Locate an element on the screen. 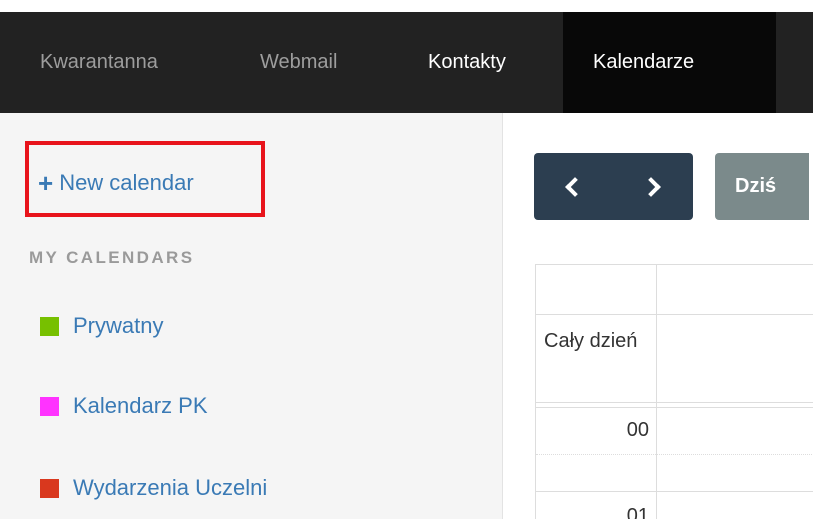 This screenshot has width=813, height=519. tab-kwarantanna: Kwarantanna is located at coordinates (99, 62).